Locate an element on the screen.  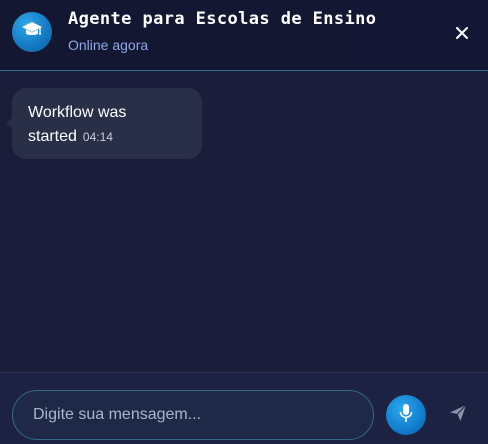
send-icon is located at coordinates (458, 415).